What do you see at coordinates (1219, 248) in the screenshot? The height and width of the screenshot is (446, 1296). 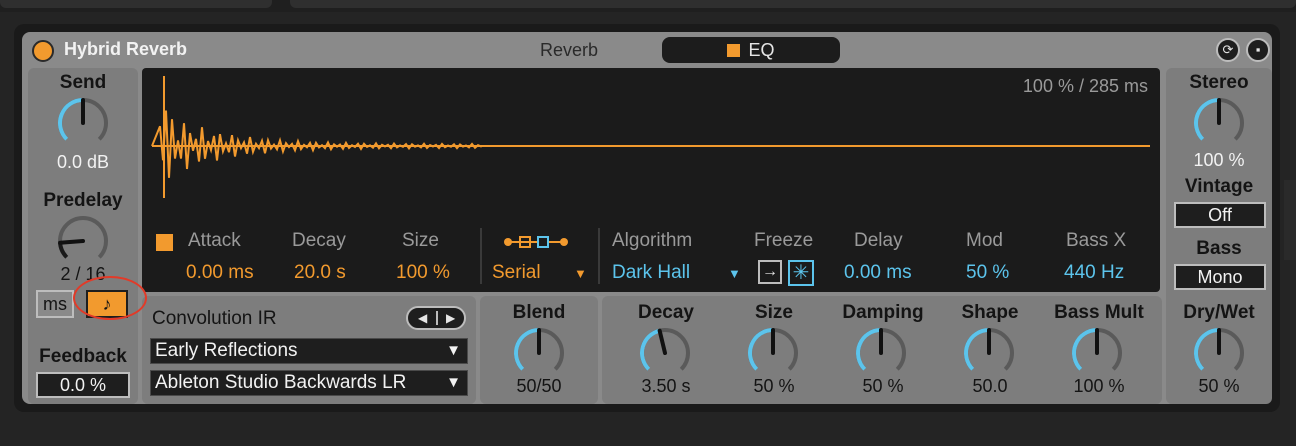 I see `bass-label: Bass` at bounding box center [1219, 248].